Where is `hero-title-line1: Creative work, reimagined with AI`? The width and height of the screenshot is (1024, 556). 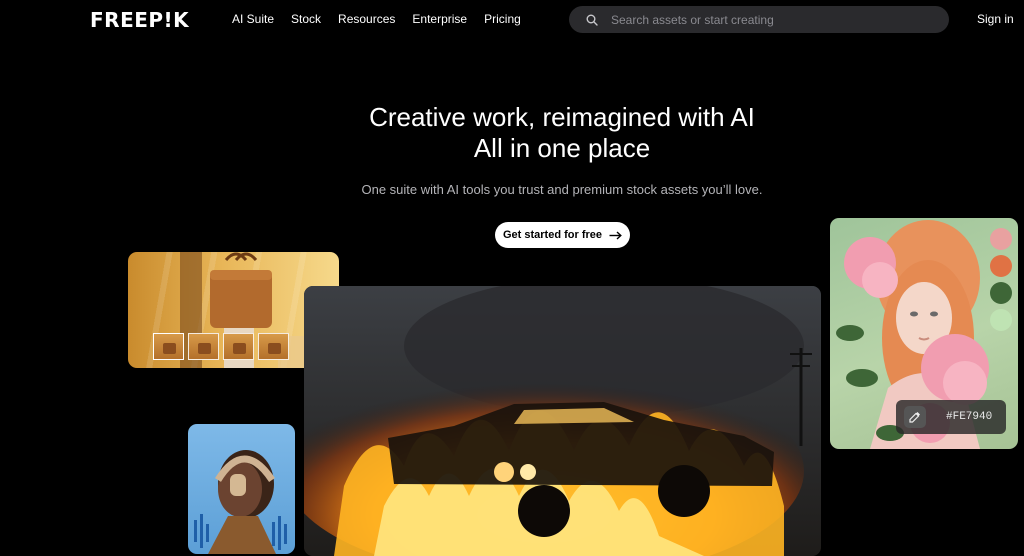 hero-title-line1: Creative work, reimagined with AI is located at coordinates (562, 117).